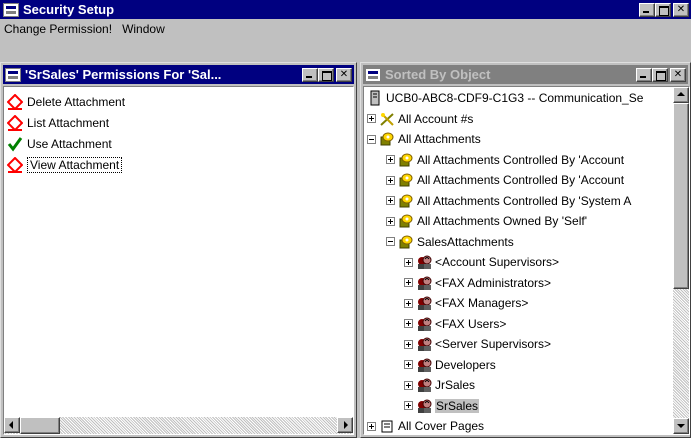  What do you see at coordinates (477, 283) in the screenshot?
I see `tree-node: <FAX Administrators>` at bounding box center [477, 283].